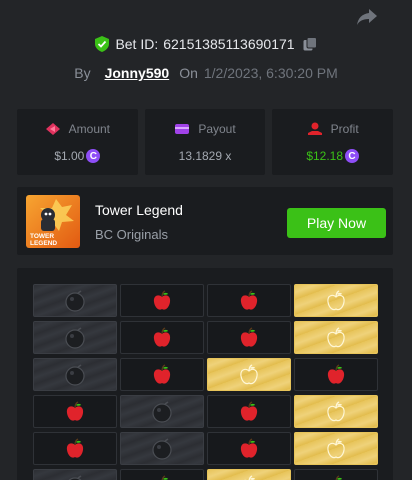 The height and width of the screenshot is (480, 412). Describe the element at coordinates (42, 236) in the screenshot. I see `svg-text: TOWER` at that location.